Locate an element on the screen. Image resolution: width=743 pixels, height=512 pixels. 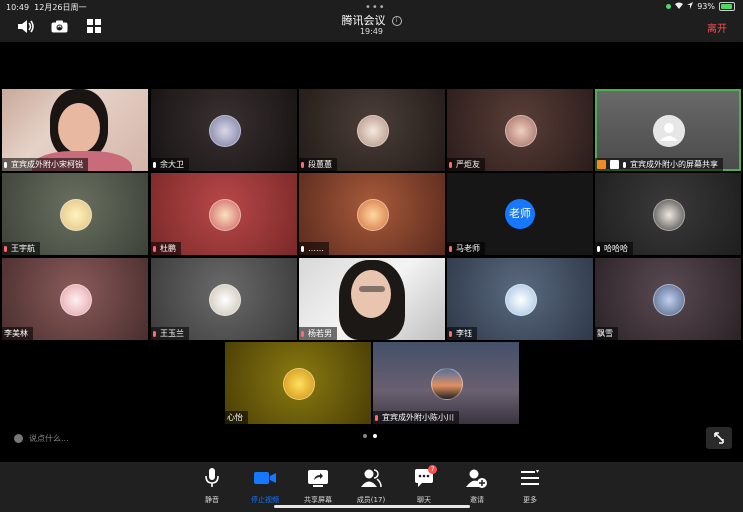
battery-level: 93% is located at coordinates (706, 6).